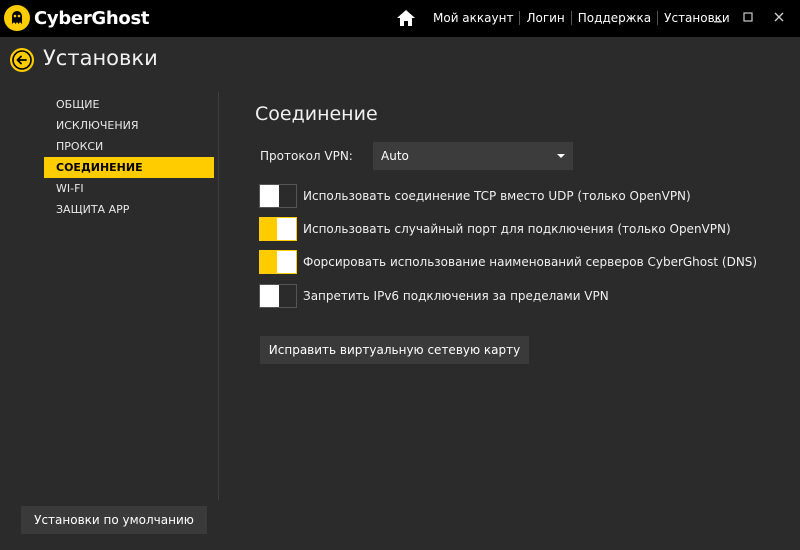 This screenshot has height=550, width=800. Describe the element at coordinates (100, 58) in the screenshot. I see `page-title: Установки` at that location.